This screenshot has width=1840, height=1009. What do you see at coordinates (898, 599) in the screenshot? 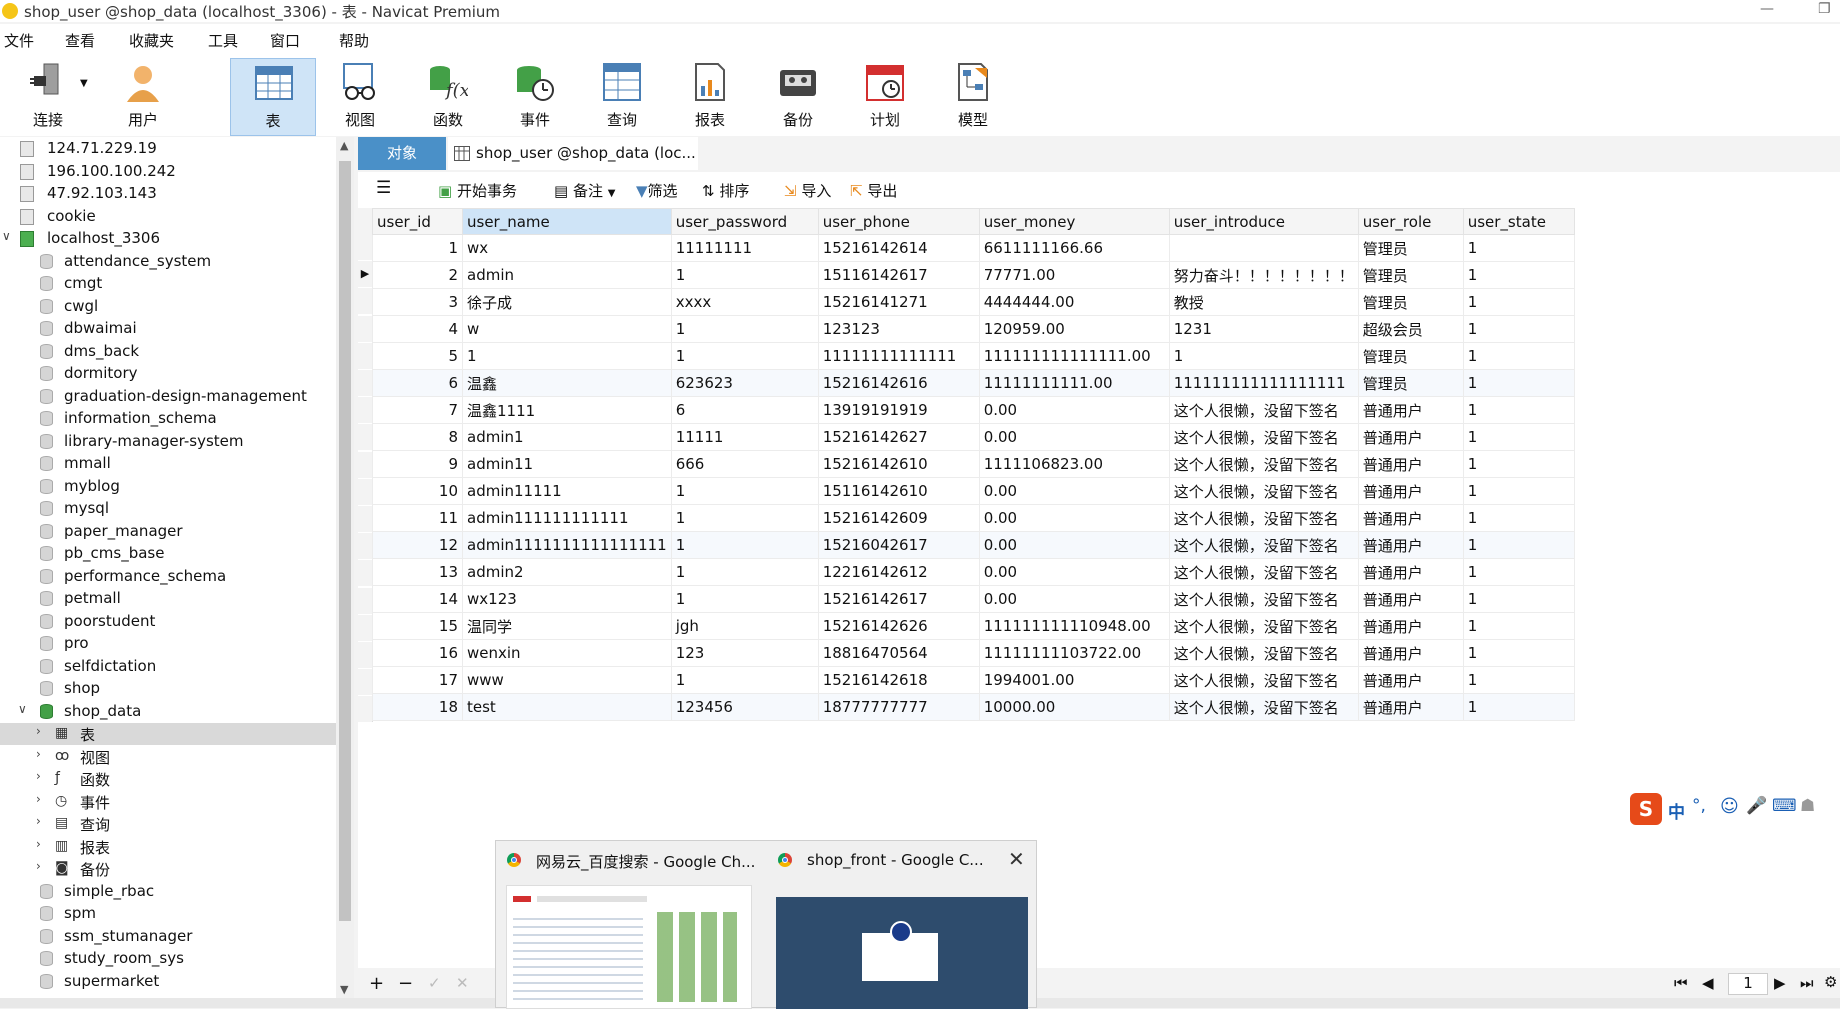
I see `table-cell: 15216142617` at bounding box center [898, 599].